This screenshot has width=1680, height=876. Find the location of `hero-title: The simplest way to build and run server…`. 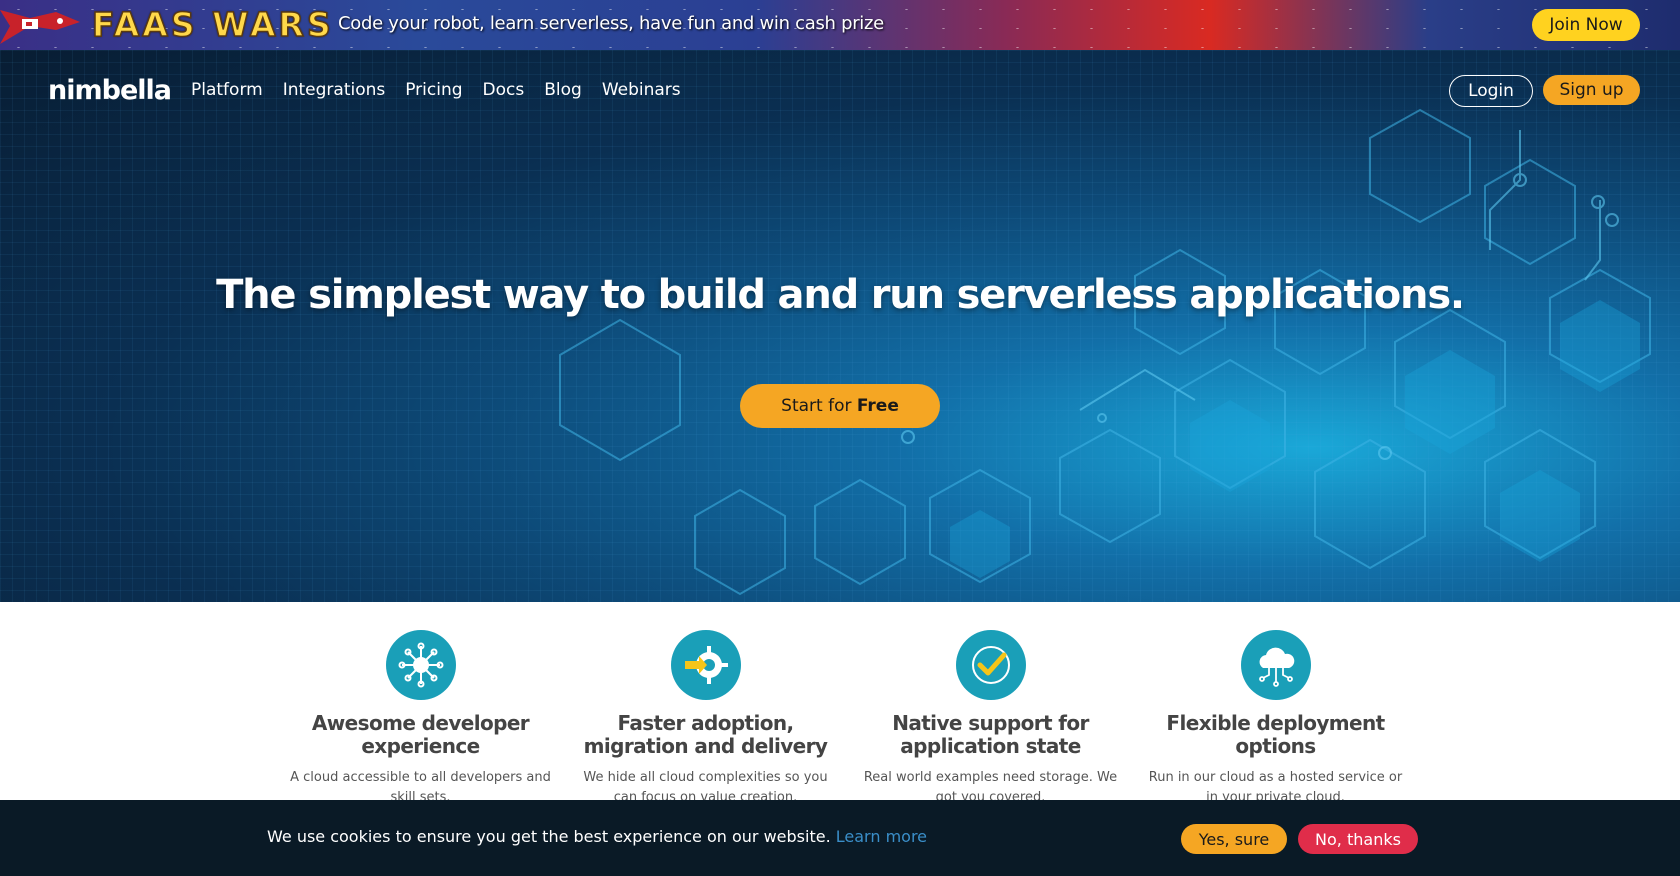

hero-title: The simplest way to build and run server… is located at coordinates (840, 295).